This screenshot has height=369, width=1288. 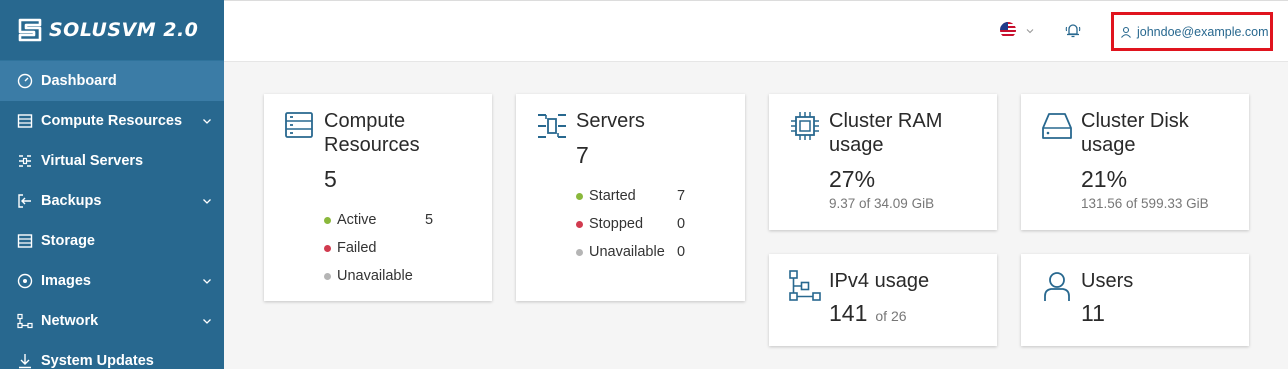 I want to click on sidebar-item-images: Images, so click(x=112, y=281).